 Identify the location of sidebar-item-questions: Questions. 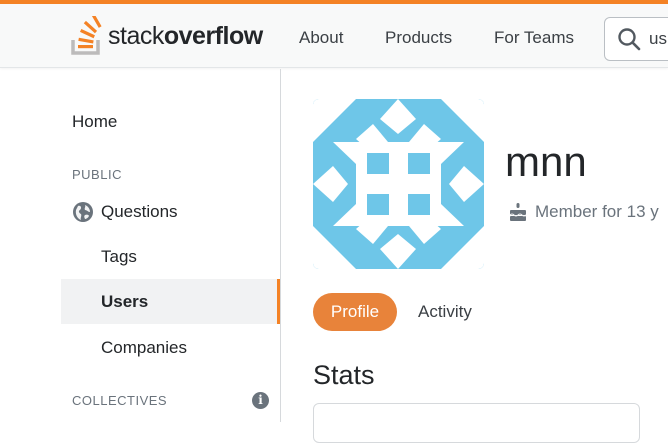
(139, 212).